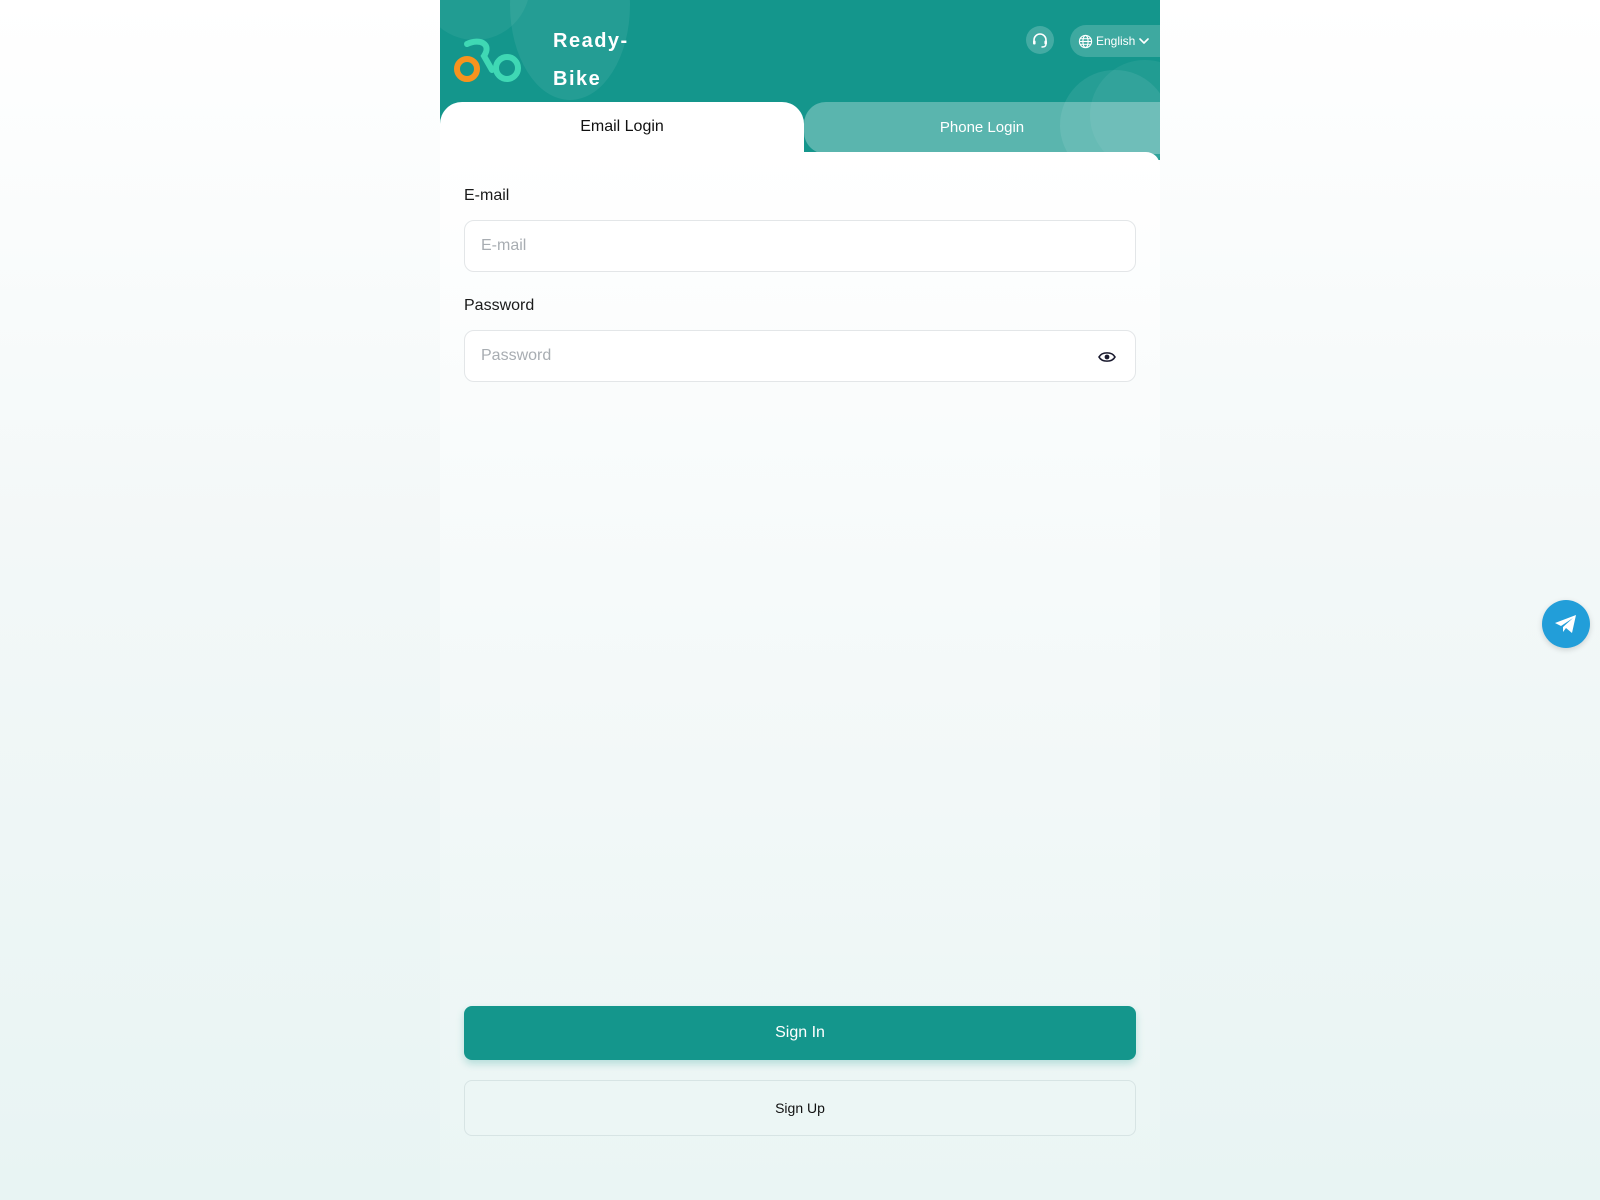 The height and width of the screenshot is (1200, 1600). I want to click on language-selector: English, so click(1115, 41).